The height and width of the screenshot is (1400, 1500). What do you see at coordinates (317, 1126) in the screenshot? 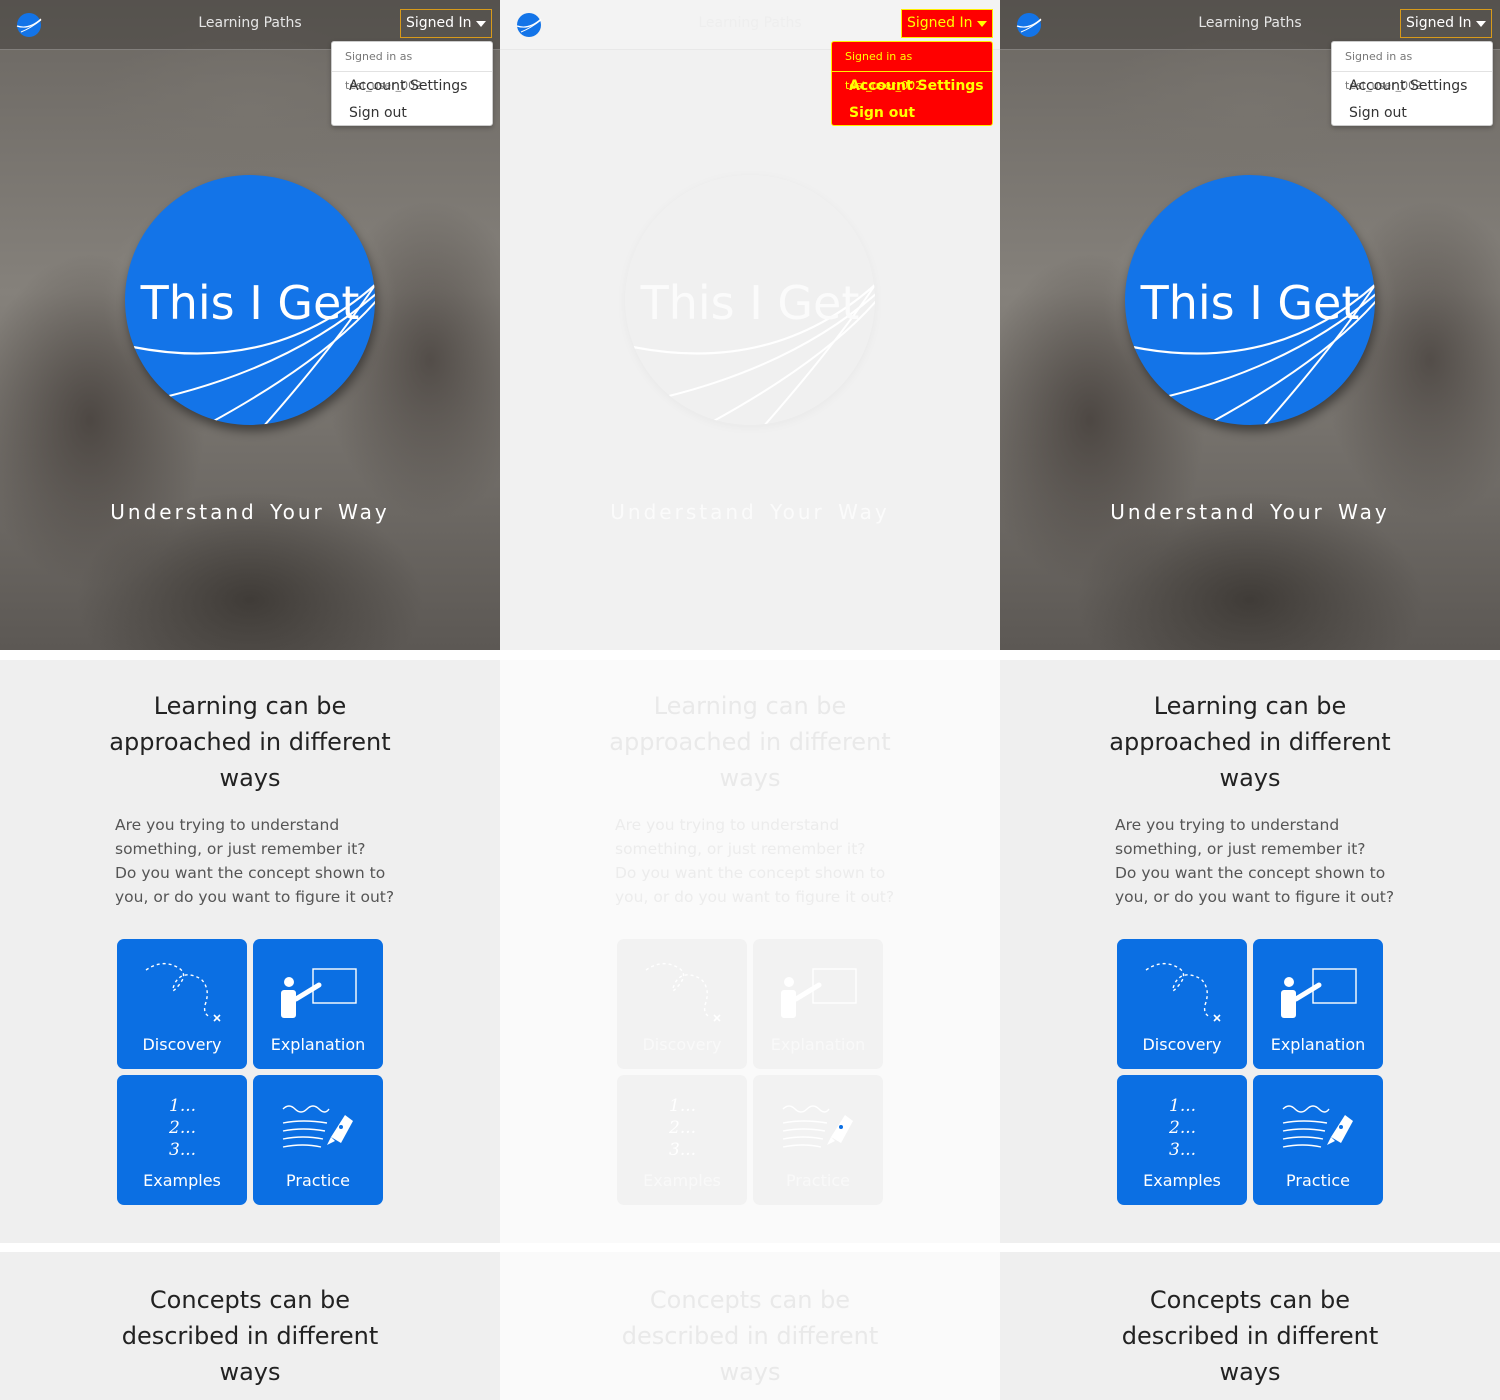
I see `pen-writing-icon` at bounding box center [317, 1126].